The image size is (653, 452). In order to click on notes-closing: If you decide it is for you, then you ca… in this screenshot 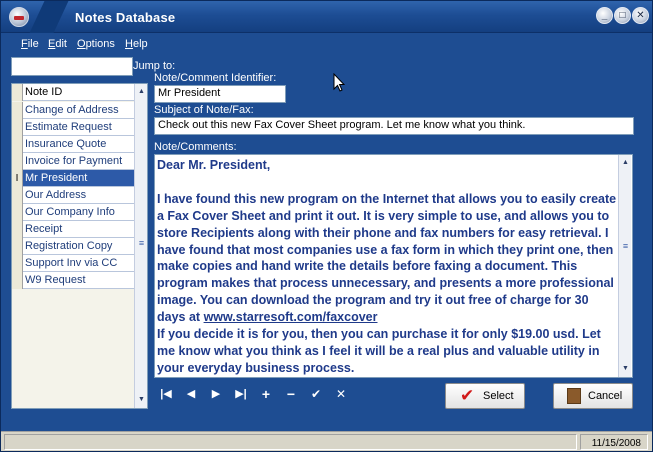, I will do `click(379, 351)`.